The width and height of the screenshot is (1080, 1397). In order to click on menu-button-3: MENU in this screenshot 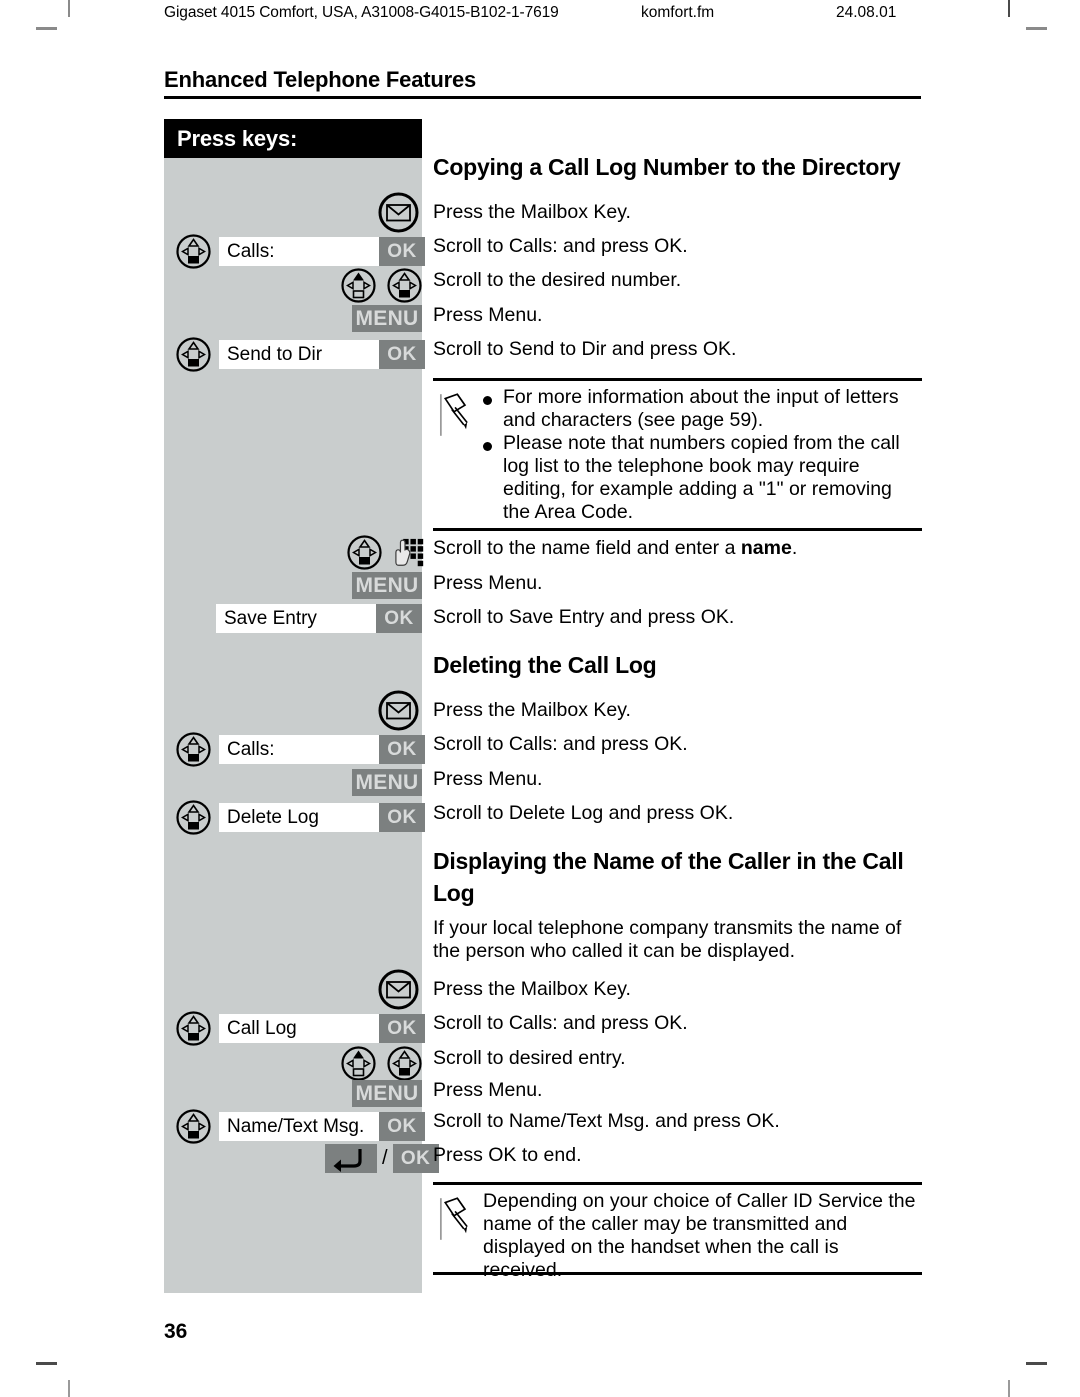, I will do `click(387, 782)`.